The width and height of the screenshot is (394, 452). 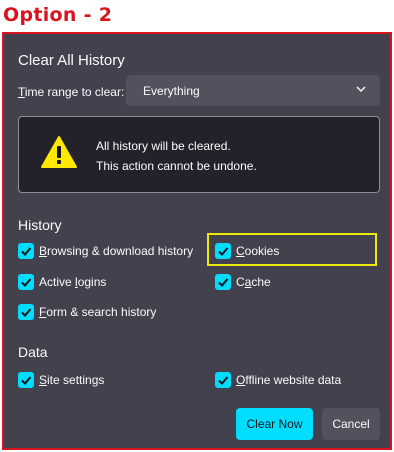 What do you see at coordinates (71, 60) in the screenshot?
I see `dialog-title: Clear All History` at bounding box center [71, 60].